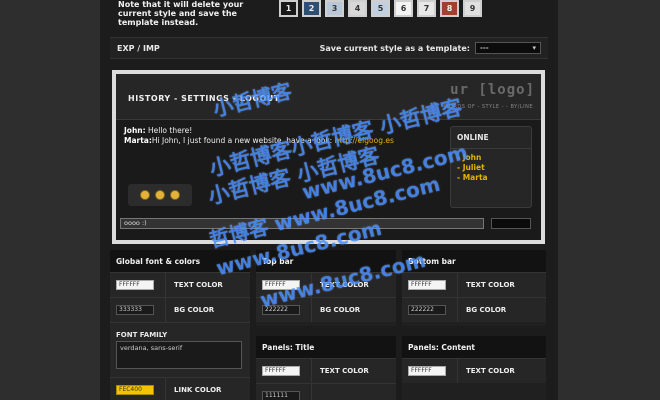 The height and width of the screenshot is (400, 660). I want to click on template-swatch: 4, so click(357, 8).